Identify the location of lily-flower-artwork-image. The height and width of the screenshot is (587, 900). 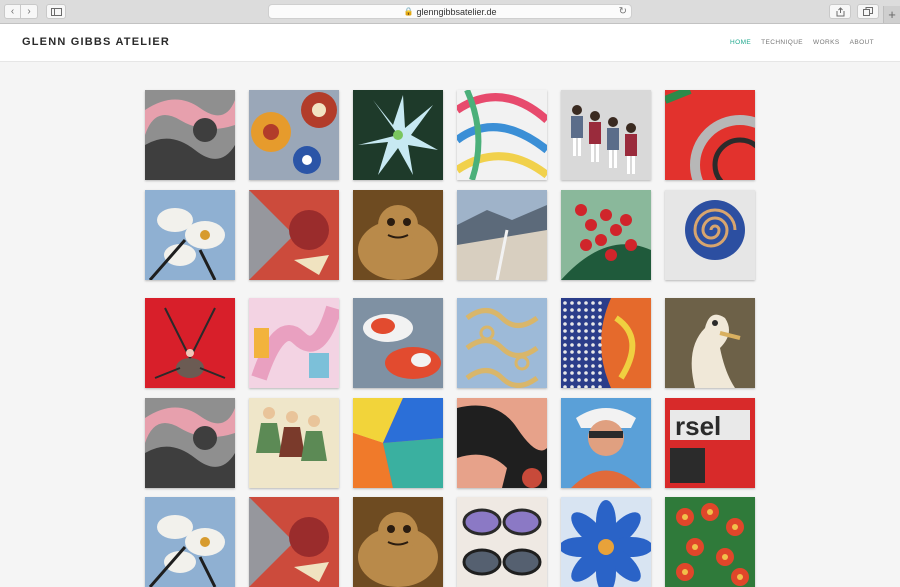
(398, 135).